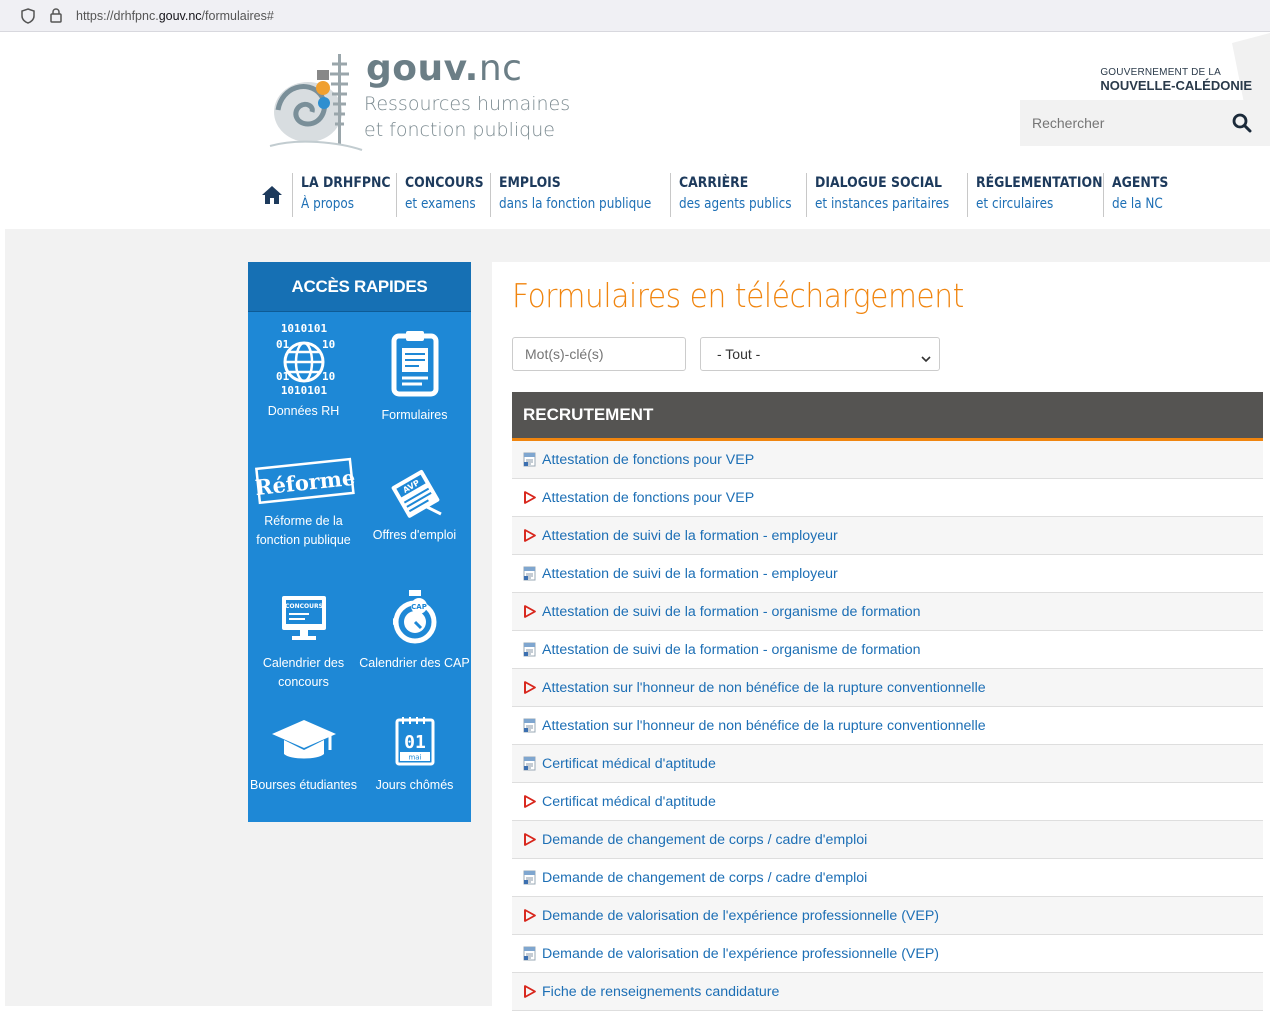 This screenshot has width=1270, height=1011. I want to click on tile-calendrier-cap: CAP Calendrier des CAP, so click(414, 630).